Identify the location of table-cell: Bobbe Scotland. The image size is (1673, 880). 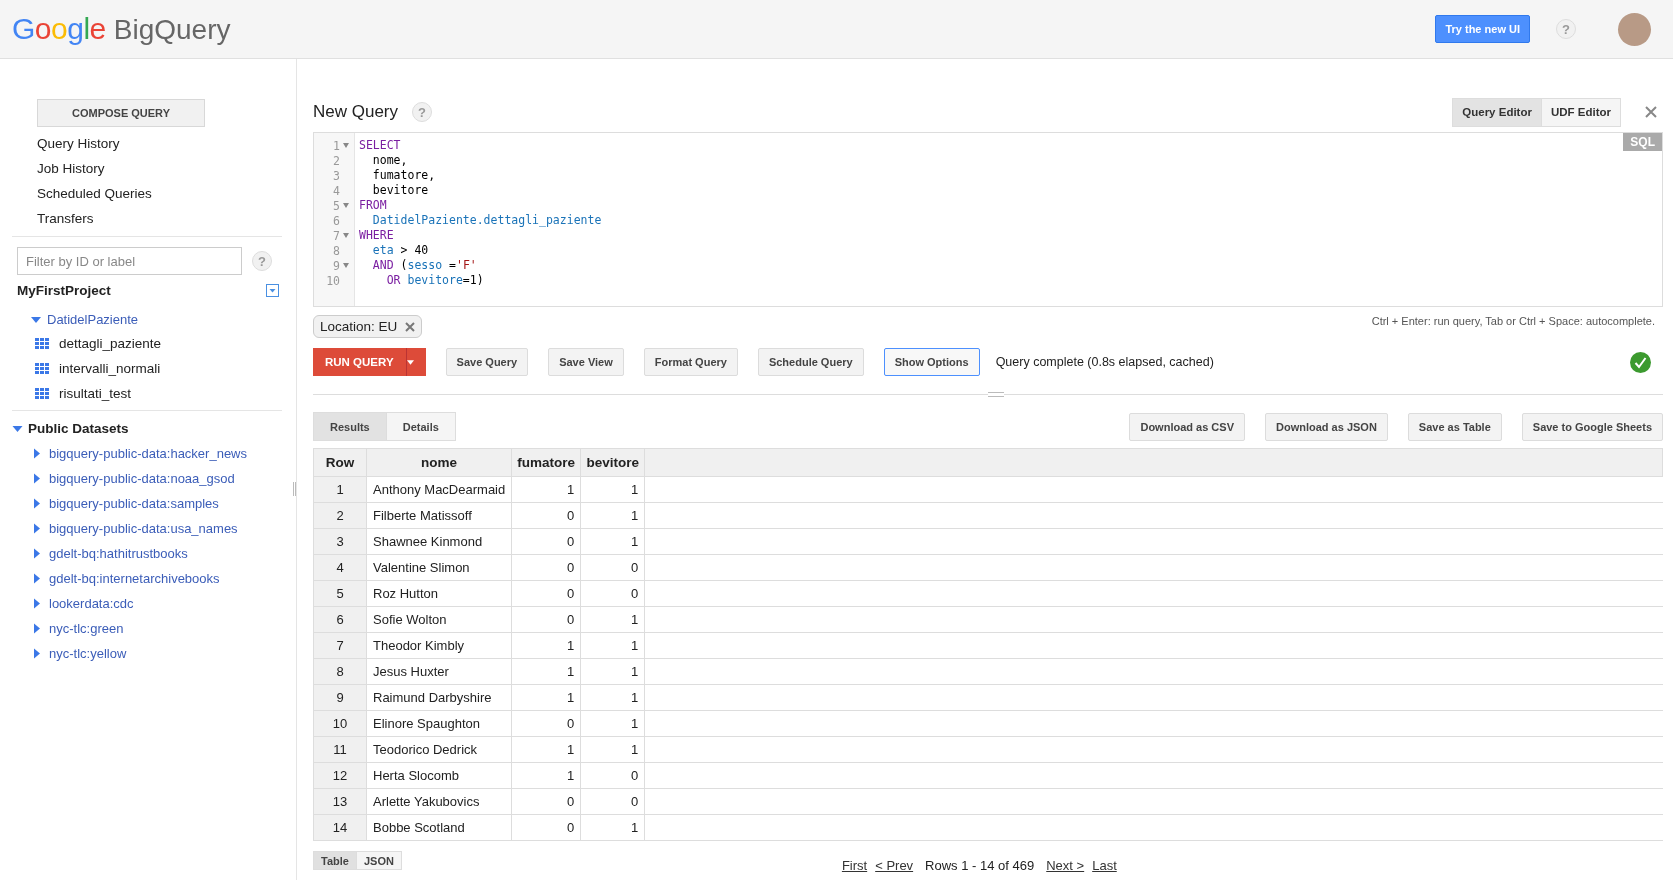
(439, 827).